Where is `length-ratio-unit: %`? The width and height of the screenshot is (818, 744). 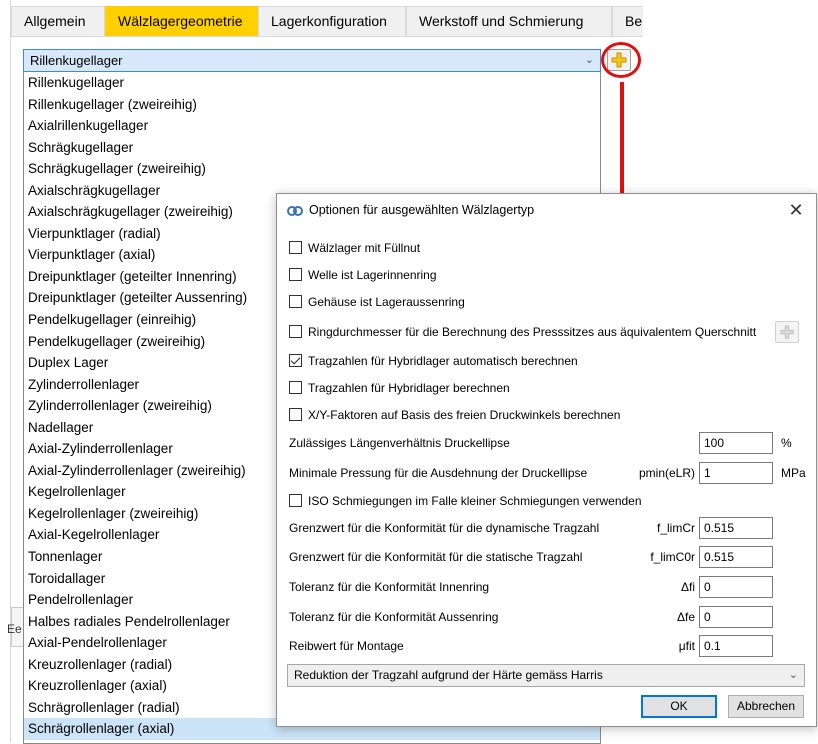 length-ratio-unit: % is located at coordinates (786, 443).